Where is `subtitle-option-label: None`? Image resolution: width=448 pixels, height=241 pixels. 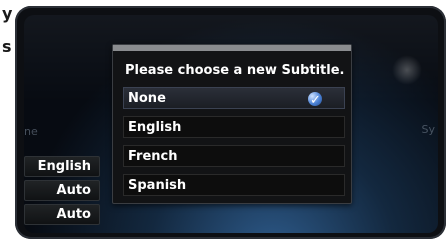
subtitle-option-label: None is located at coordinates (147, 98).